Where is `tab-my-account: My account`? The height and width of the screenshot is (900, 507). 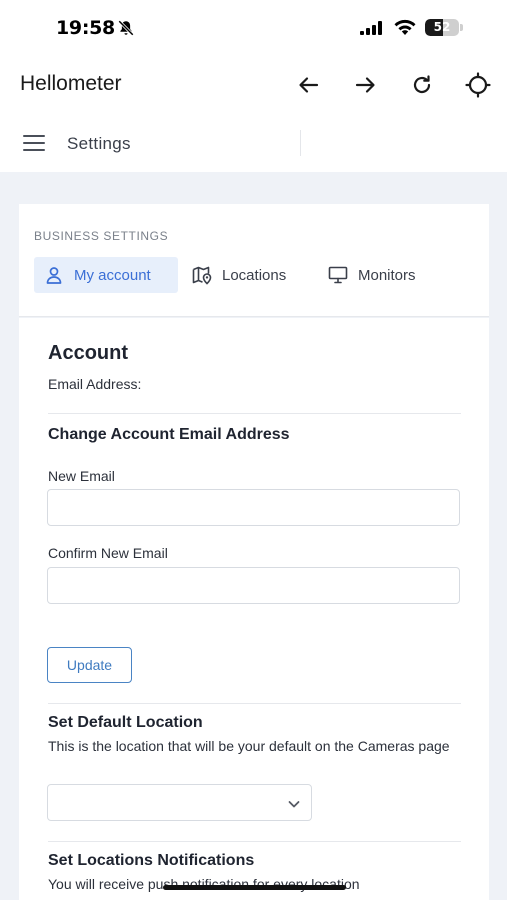 tab-my-account: My account is located at coordinates (106, 275).